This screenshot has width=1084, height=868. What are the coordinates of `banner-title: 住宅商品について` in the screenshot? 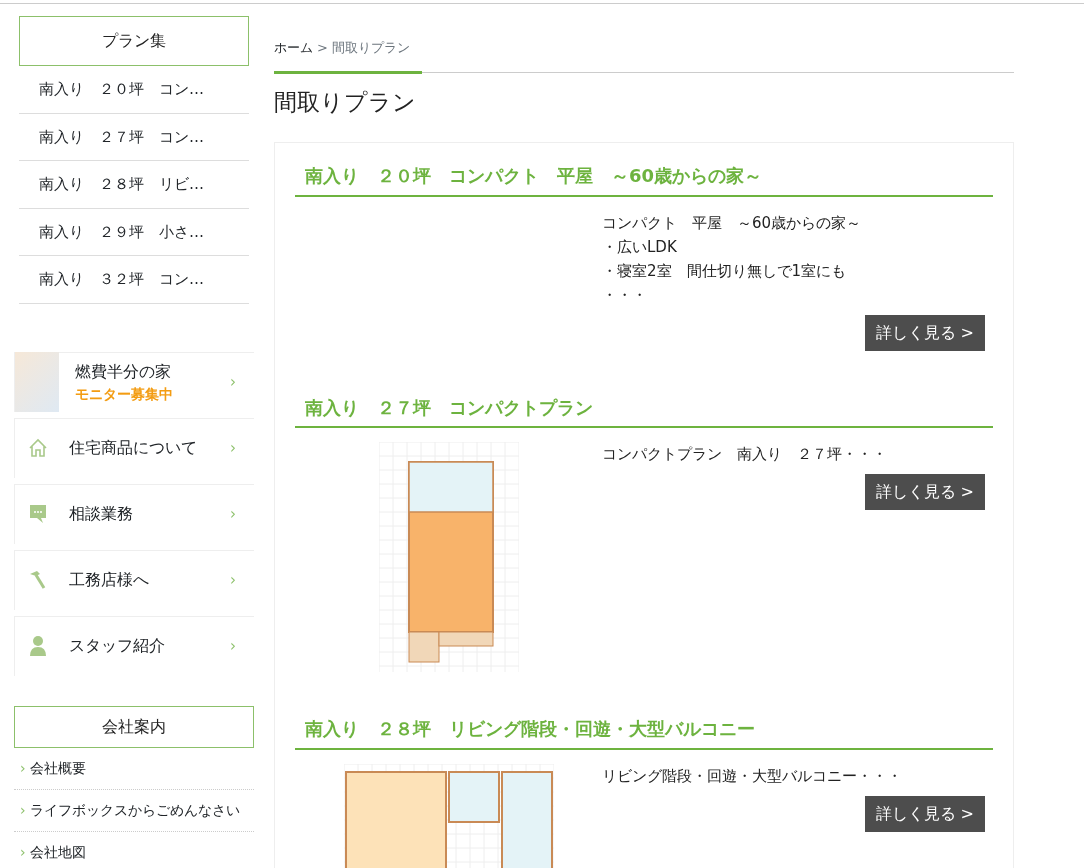 It's located at (133, 448).